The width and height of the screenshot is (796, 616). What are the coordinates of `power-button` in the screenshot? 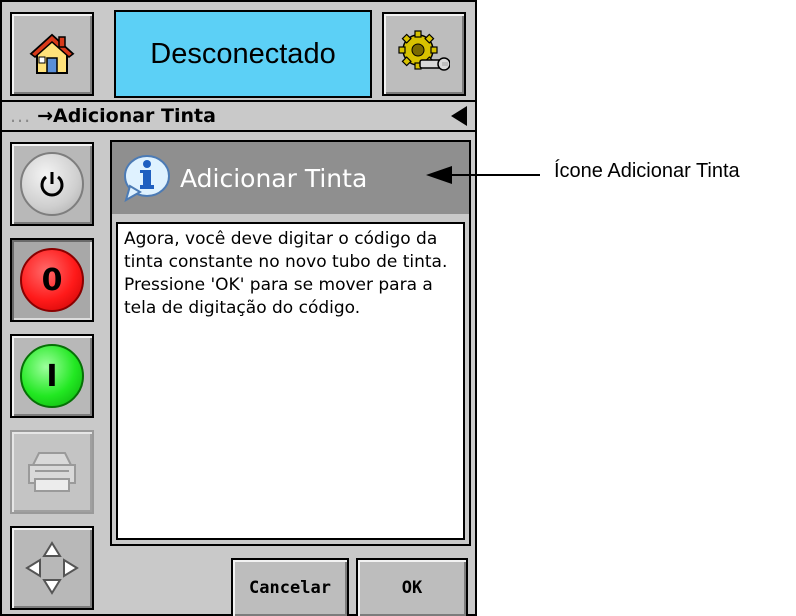 It's located at (52, 184).